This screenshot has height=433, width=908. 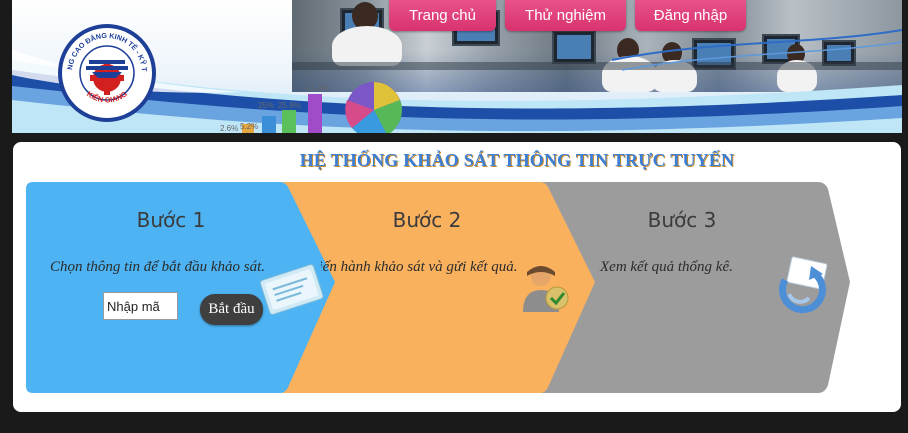 What do you see at coordinates (546, 289) in the screenshot?
I see `user-check-icon` at bounding box center [546, 289].